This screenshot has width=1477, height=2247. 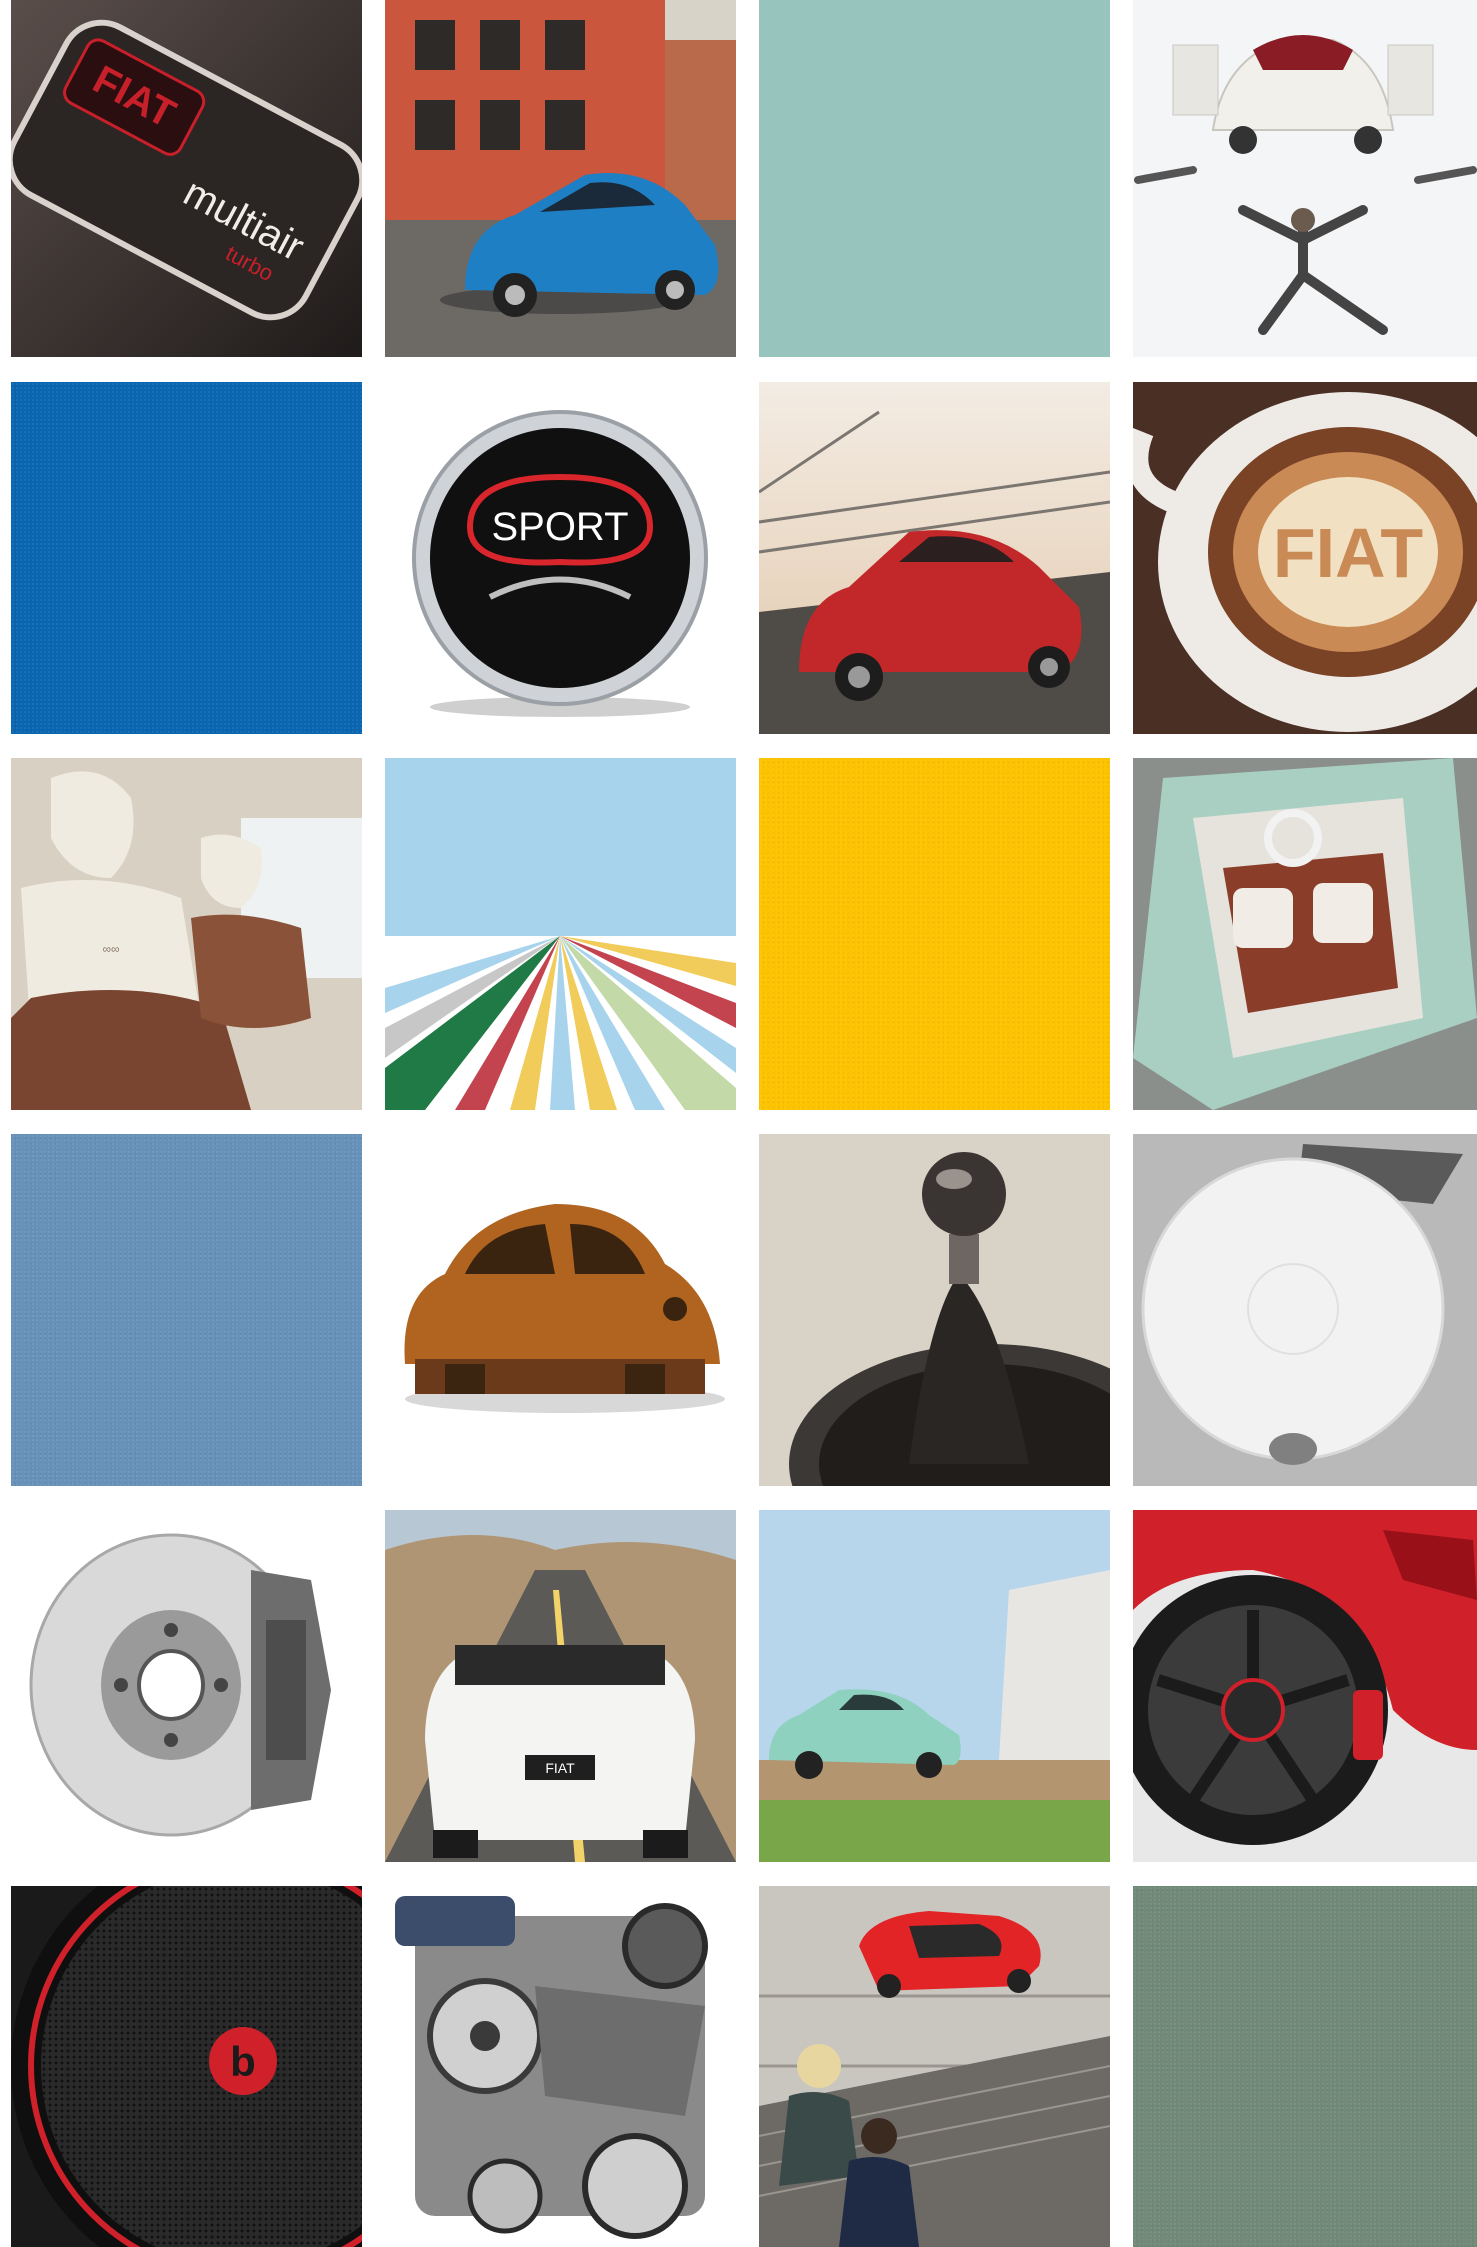 I want to click on tile-brake-disc, so click(x=186, y=1686).